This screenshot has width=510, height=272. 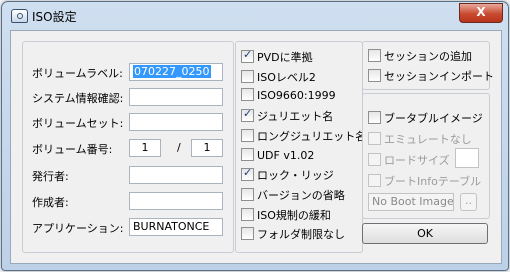 What do you see at coordinates (176, 227) in the screenshot?
I see `application-input: BURNATONCE` at bounding box center [176, 227].